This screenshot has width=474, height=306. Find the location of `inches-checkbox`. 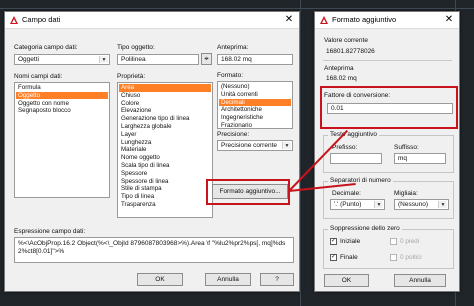

inches-checkbox is located at coordinates (393, 257).